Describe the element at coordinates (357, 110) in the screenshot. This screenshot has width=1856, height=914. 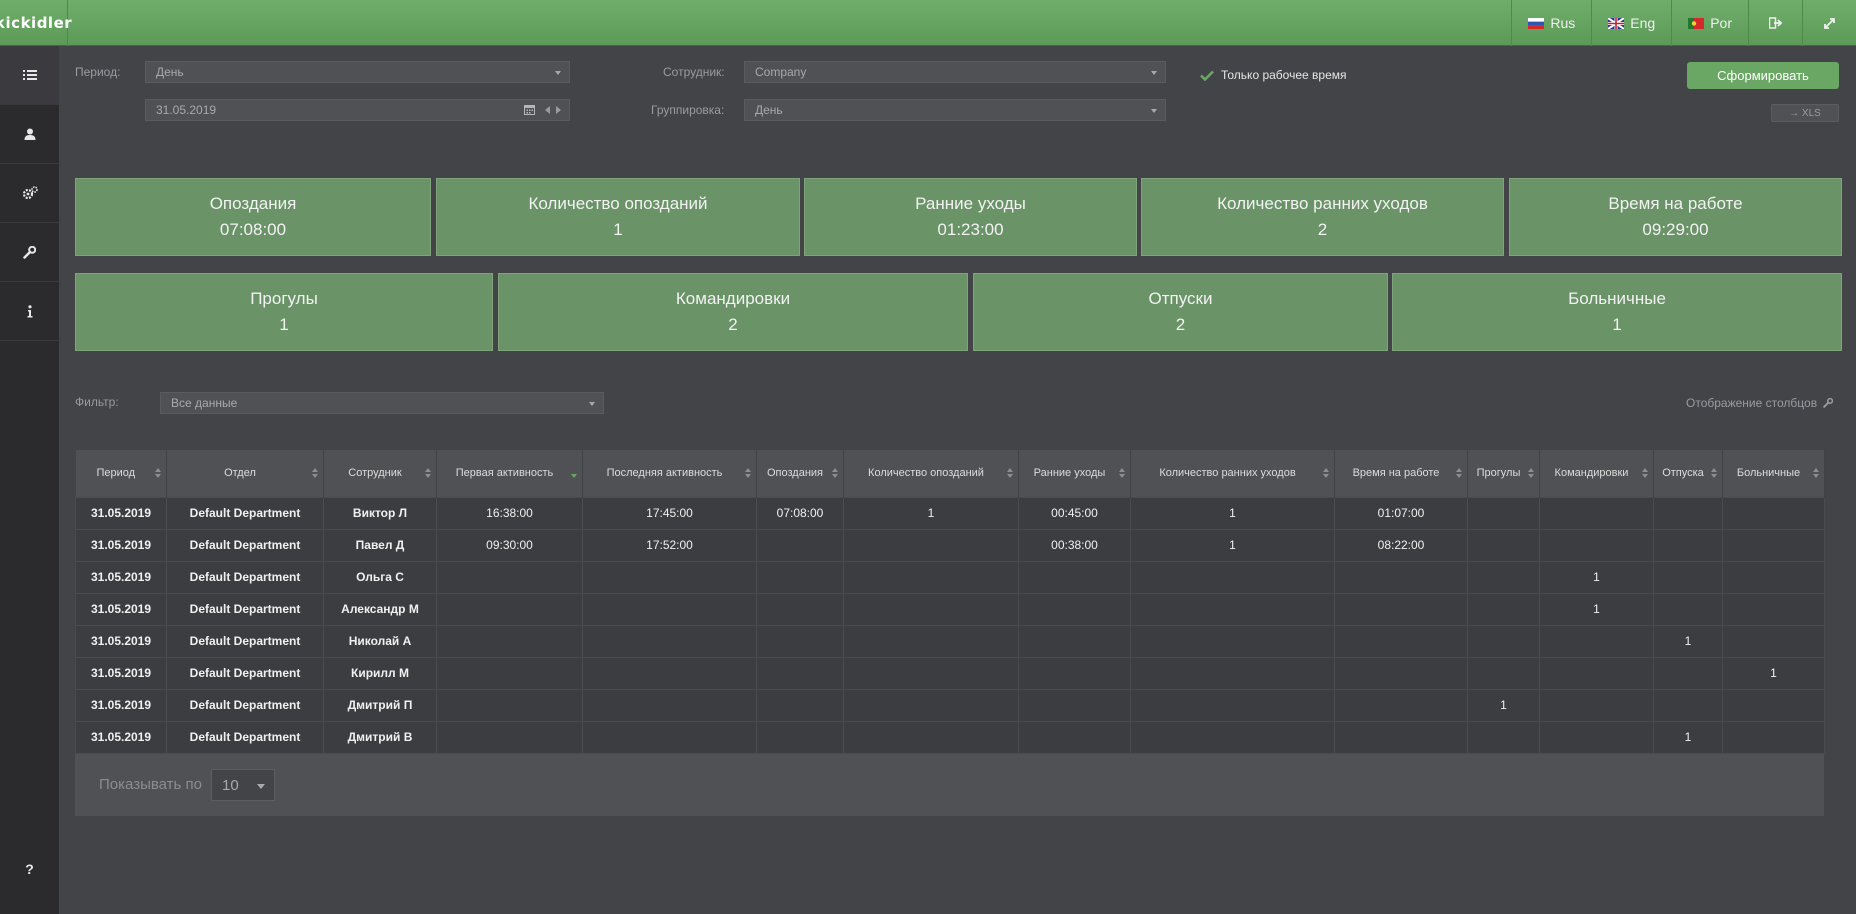
I see `date-input: 31.05.2019` at that location.